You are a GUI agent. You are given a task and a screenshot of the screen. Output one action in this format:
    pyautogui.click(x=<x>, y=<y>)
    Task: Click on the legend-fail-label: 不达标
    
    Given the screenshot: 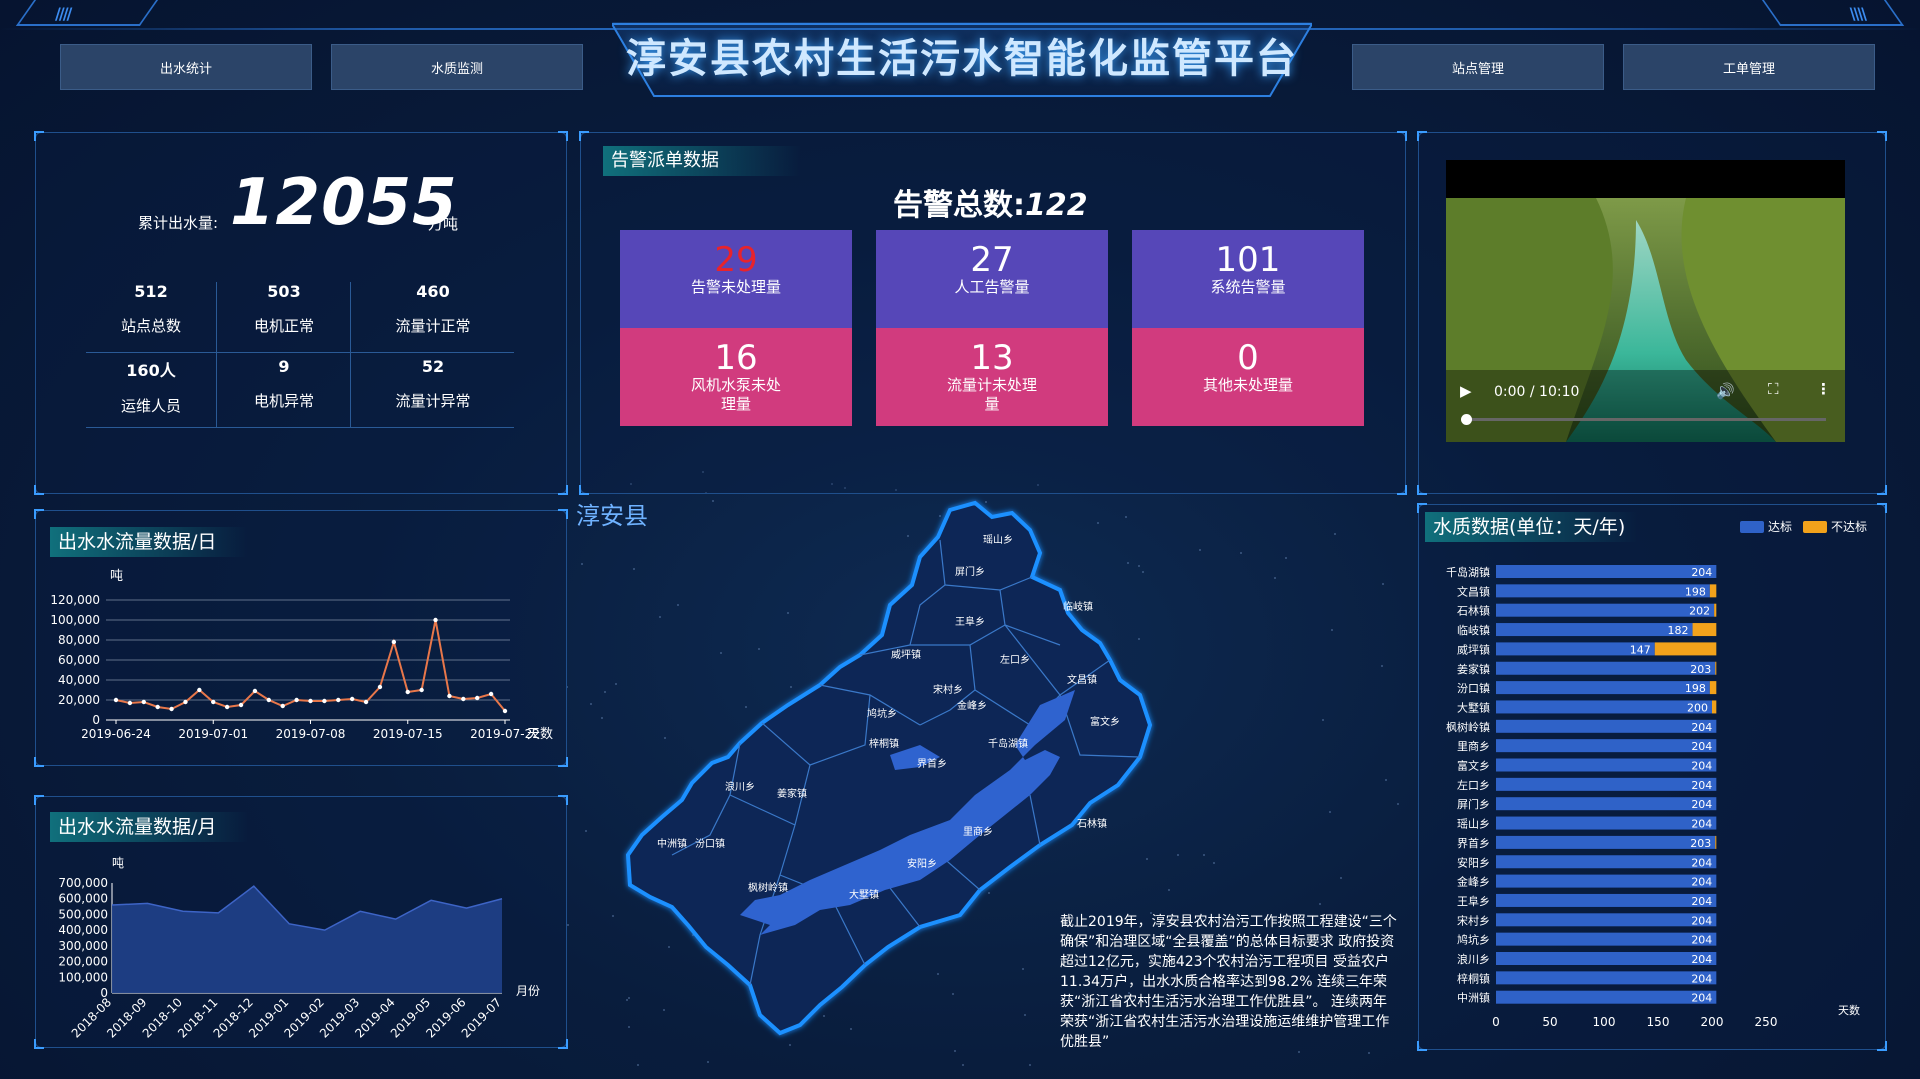 What is the action you would take?
    pyautogui.click(x=1849, y=527)
    